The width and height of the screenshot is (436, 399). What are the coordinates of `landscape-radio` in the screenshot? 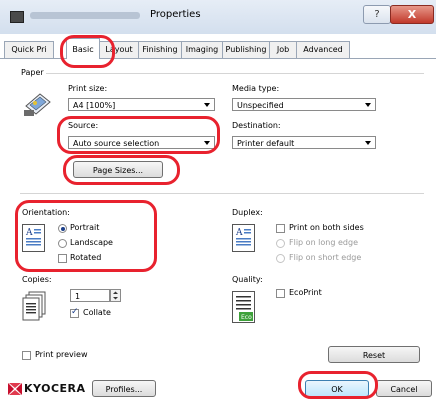 It's located at (62, 243).